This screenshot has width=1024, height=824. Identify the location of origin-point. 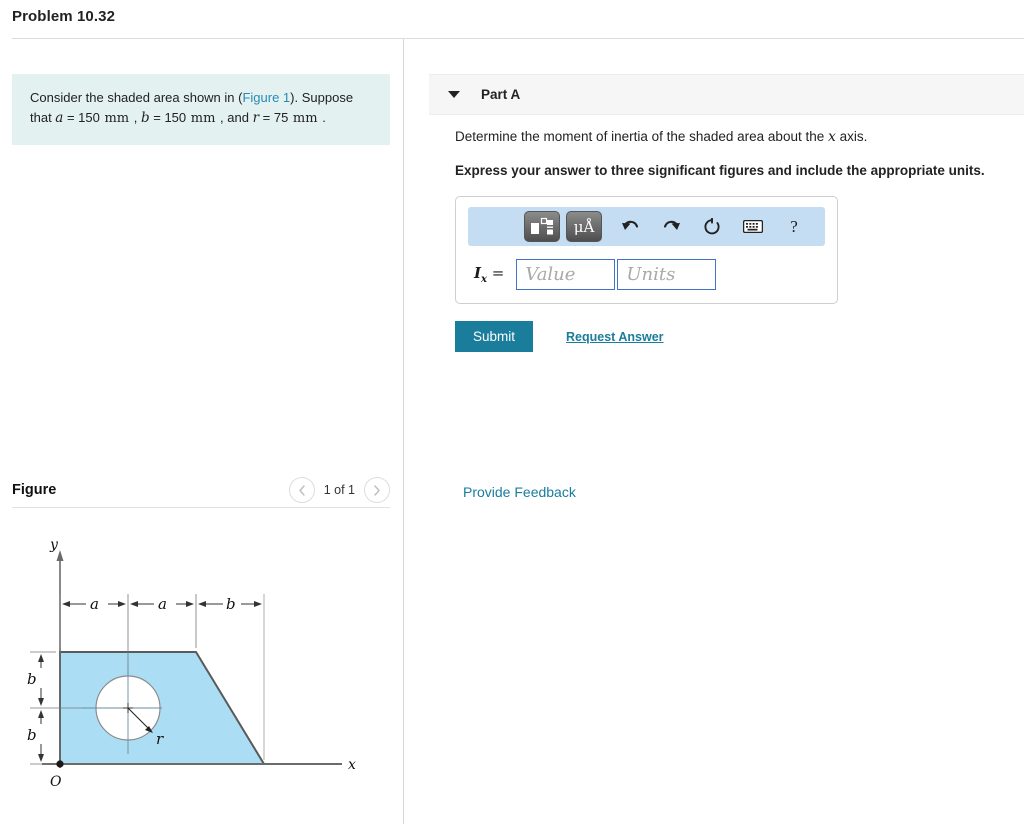
(60, 764).